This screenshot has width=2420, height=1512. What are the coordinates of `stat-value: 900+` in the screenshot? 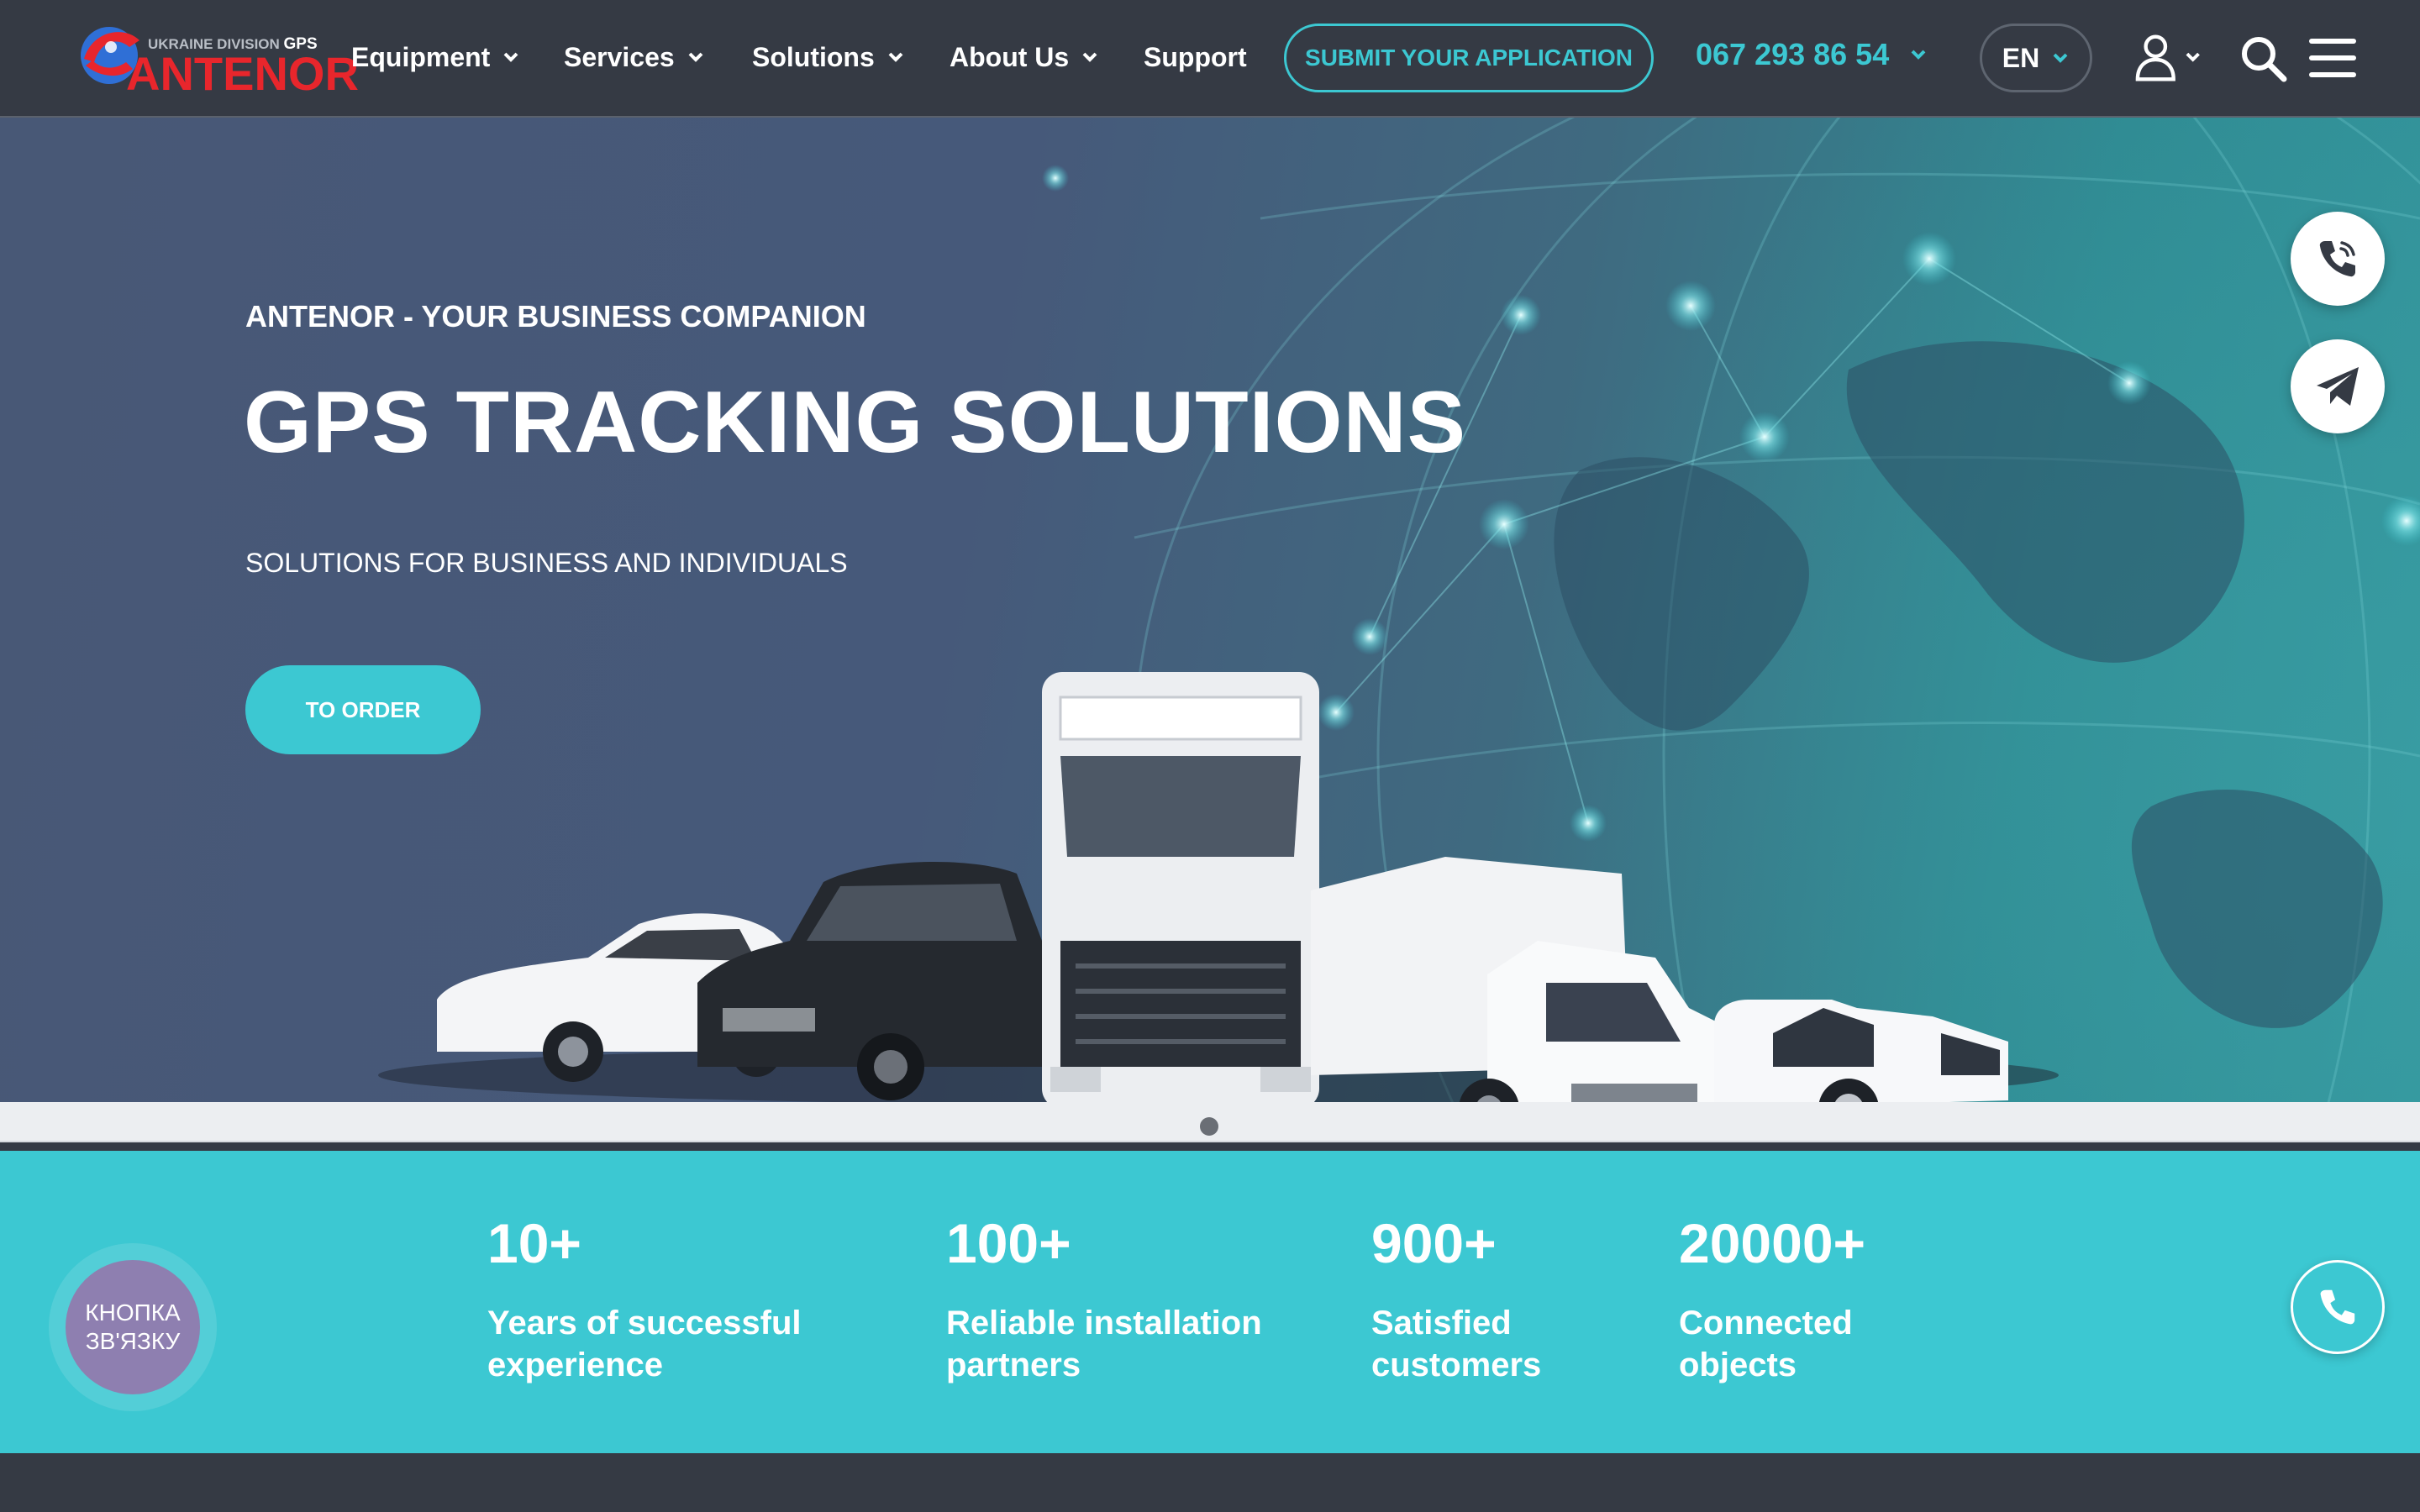 It's located at (1434, 1243).